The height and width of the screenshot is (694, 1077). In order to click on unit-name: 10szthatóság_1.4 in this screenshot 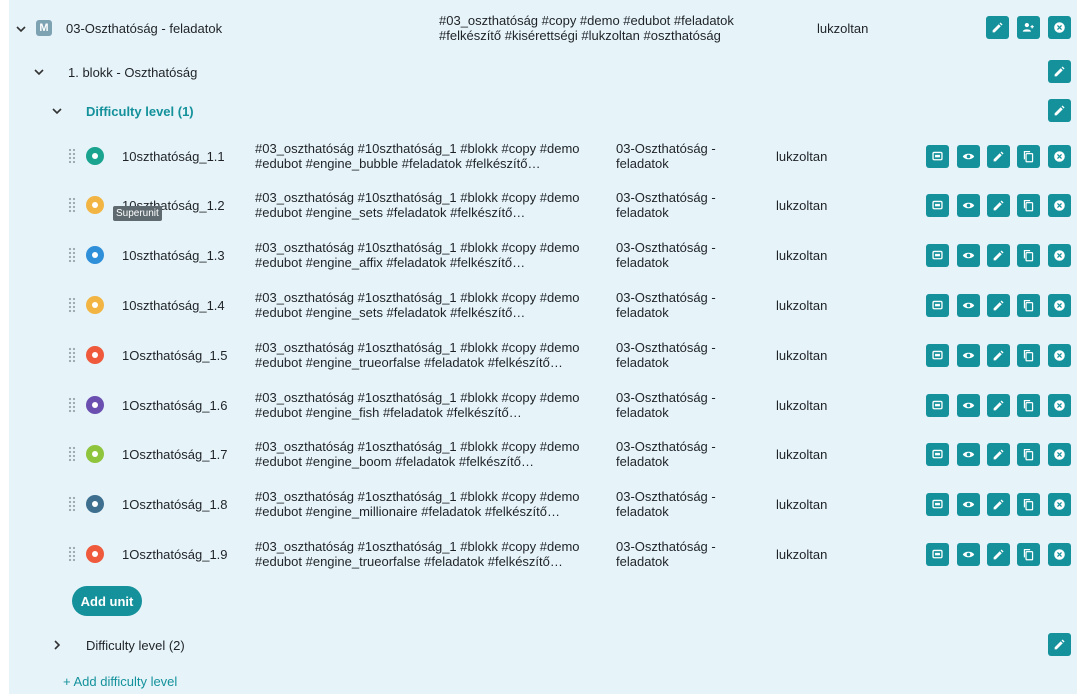, I will do `click(173, 305)`.